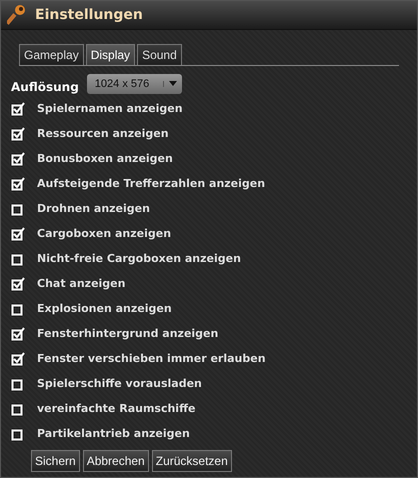  Describe the element at coordinates (104, 308) in the screenshot. I see `option-label: Explosionen anzeigen` at that location.